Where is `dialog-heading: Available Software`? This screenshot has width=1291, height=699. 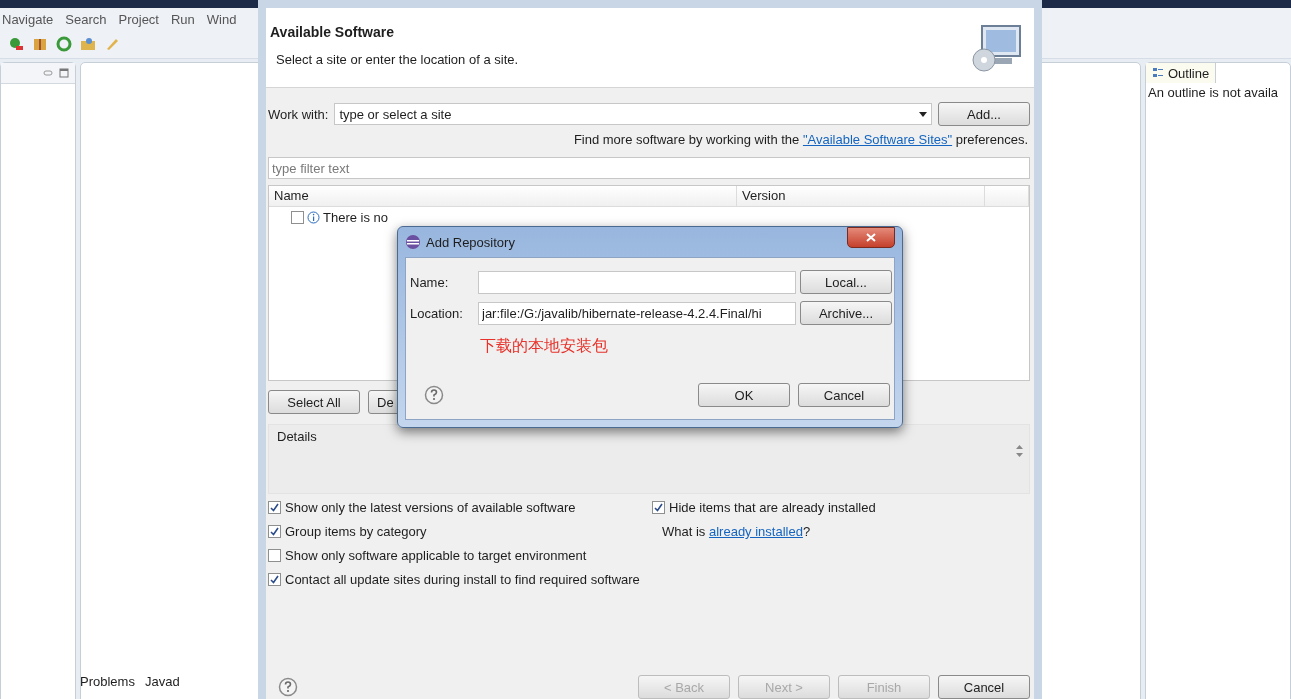
dialog-heading: Available Software is located at coordinates (332, 32).